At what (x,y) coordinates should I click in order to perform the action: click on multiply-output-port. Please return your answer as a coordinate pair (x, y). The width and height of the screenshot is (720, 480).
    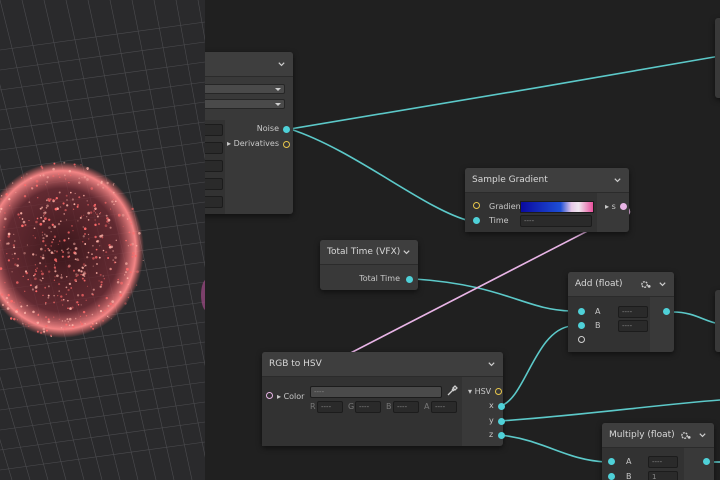
    Looking at the image, I should click on (706, 461).